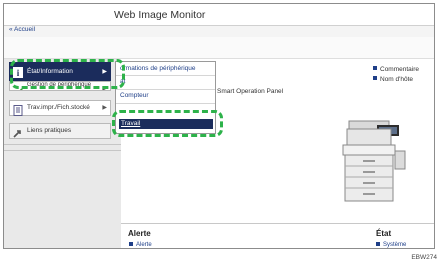 This screenshot has height=263, width=440. Describe the element at coordinates (167, 123) in the screenshot. I see `callout-highlight-travail` at that location.